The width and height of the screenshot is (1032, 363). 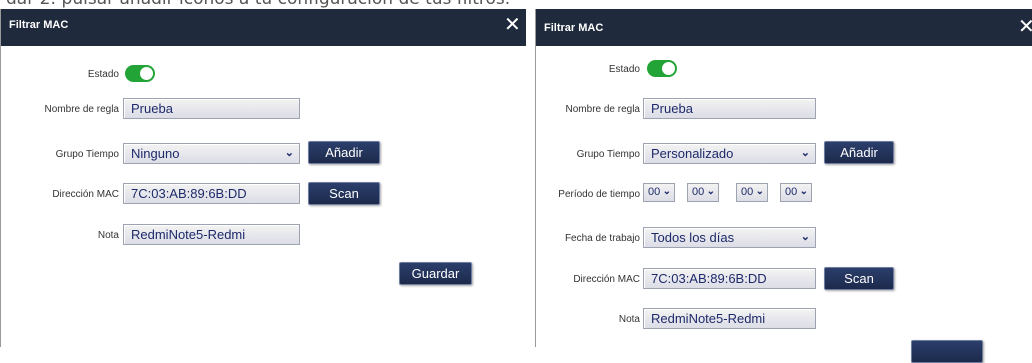 I want to click on time-group-value: Ninguno, so click(x=155, y=153).